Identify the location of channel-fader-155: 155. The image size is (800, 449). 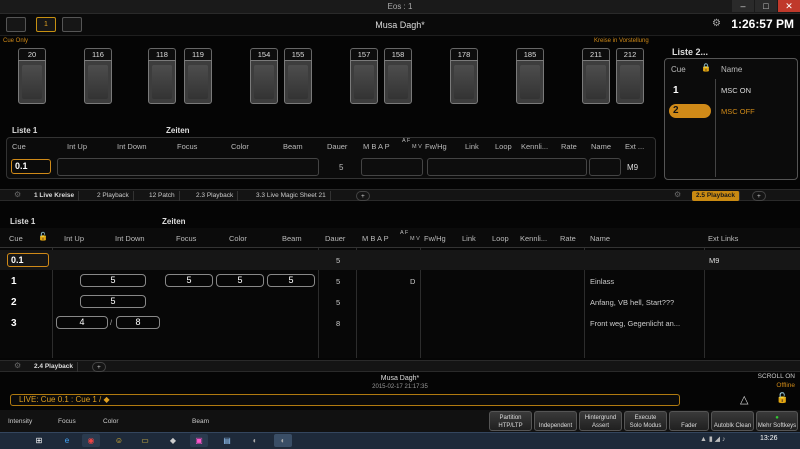
(298, 76).